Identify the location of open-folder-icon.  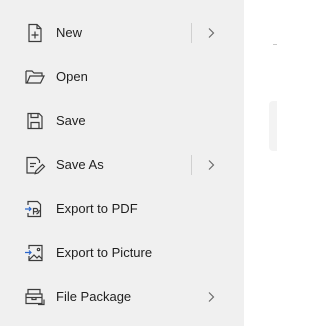
(35, 77).